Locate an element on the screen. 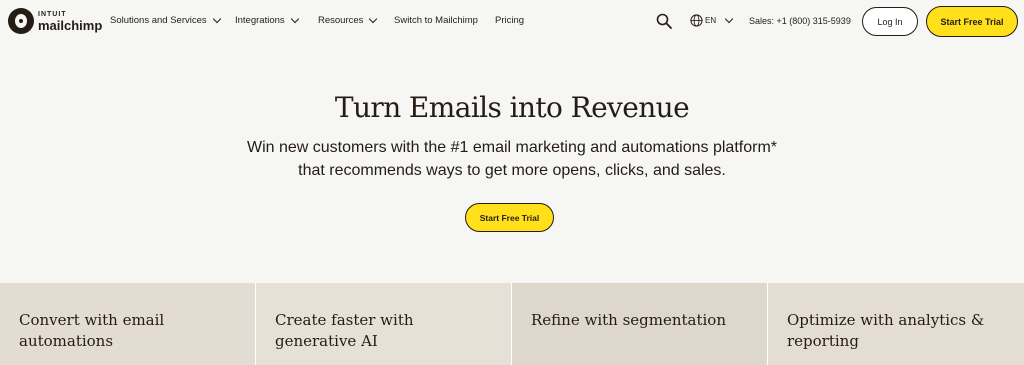  hero-title: Turn Emails into Revenue is located at coordinates (512, 107).